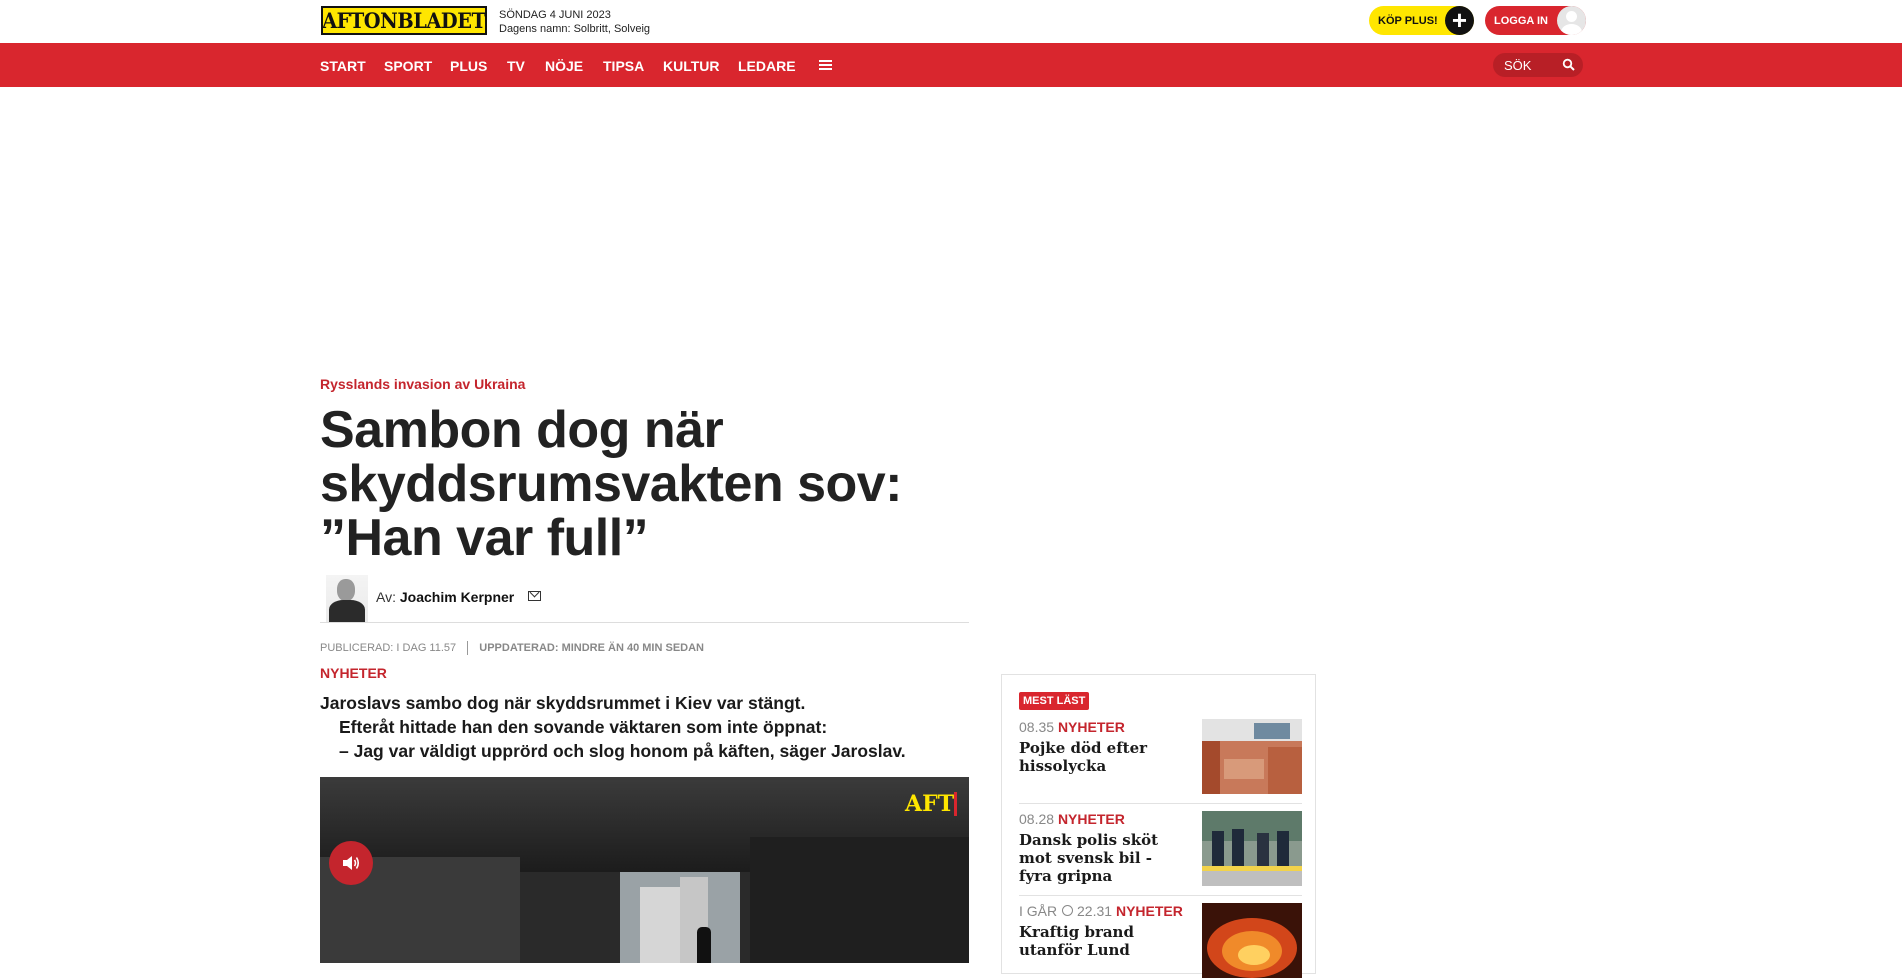 The image size is (1902, 978). I want to click on video-player: AFT, so click(644, 870).